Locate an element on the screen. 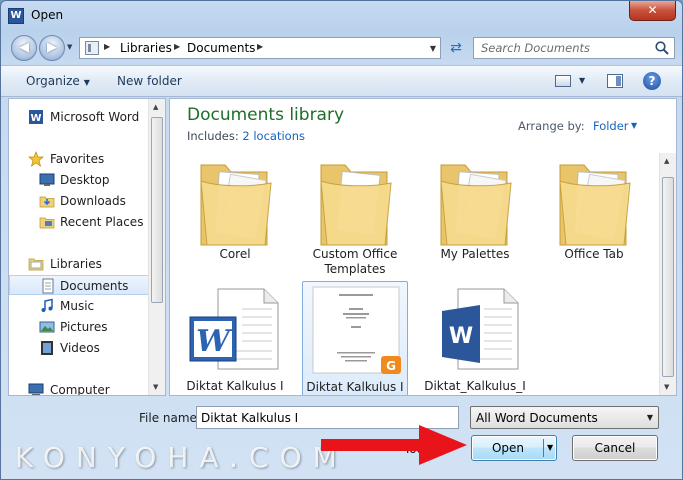 The width and height of the screenshot is (683, 480). address-bar: ▶ Libraries ▶ Documents ▶ ▼ is located at coordinates (260, 48).